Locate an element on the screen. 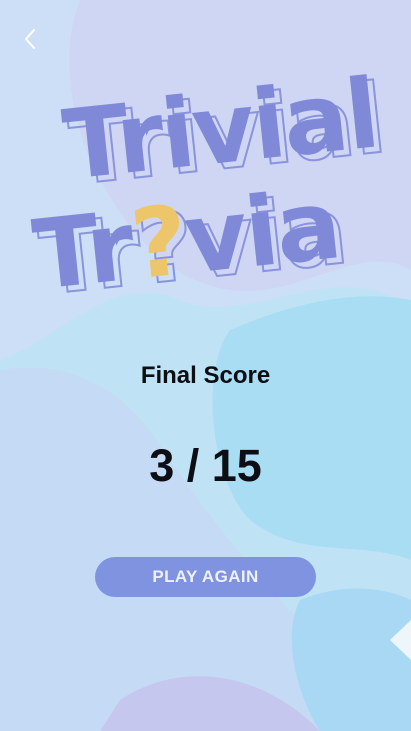 This screenshot has width=411, height=731. back-button is located at coordinates (31, 39).